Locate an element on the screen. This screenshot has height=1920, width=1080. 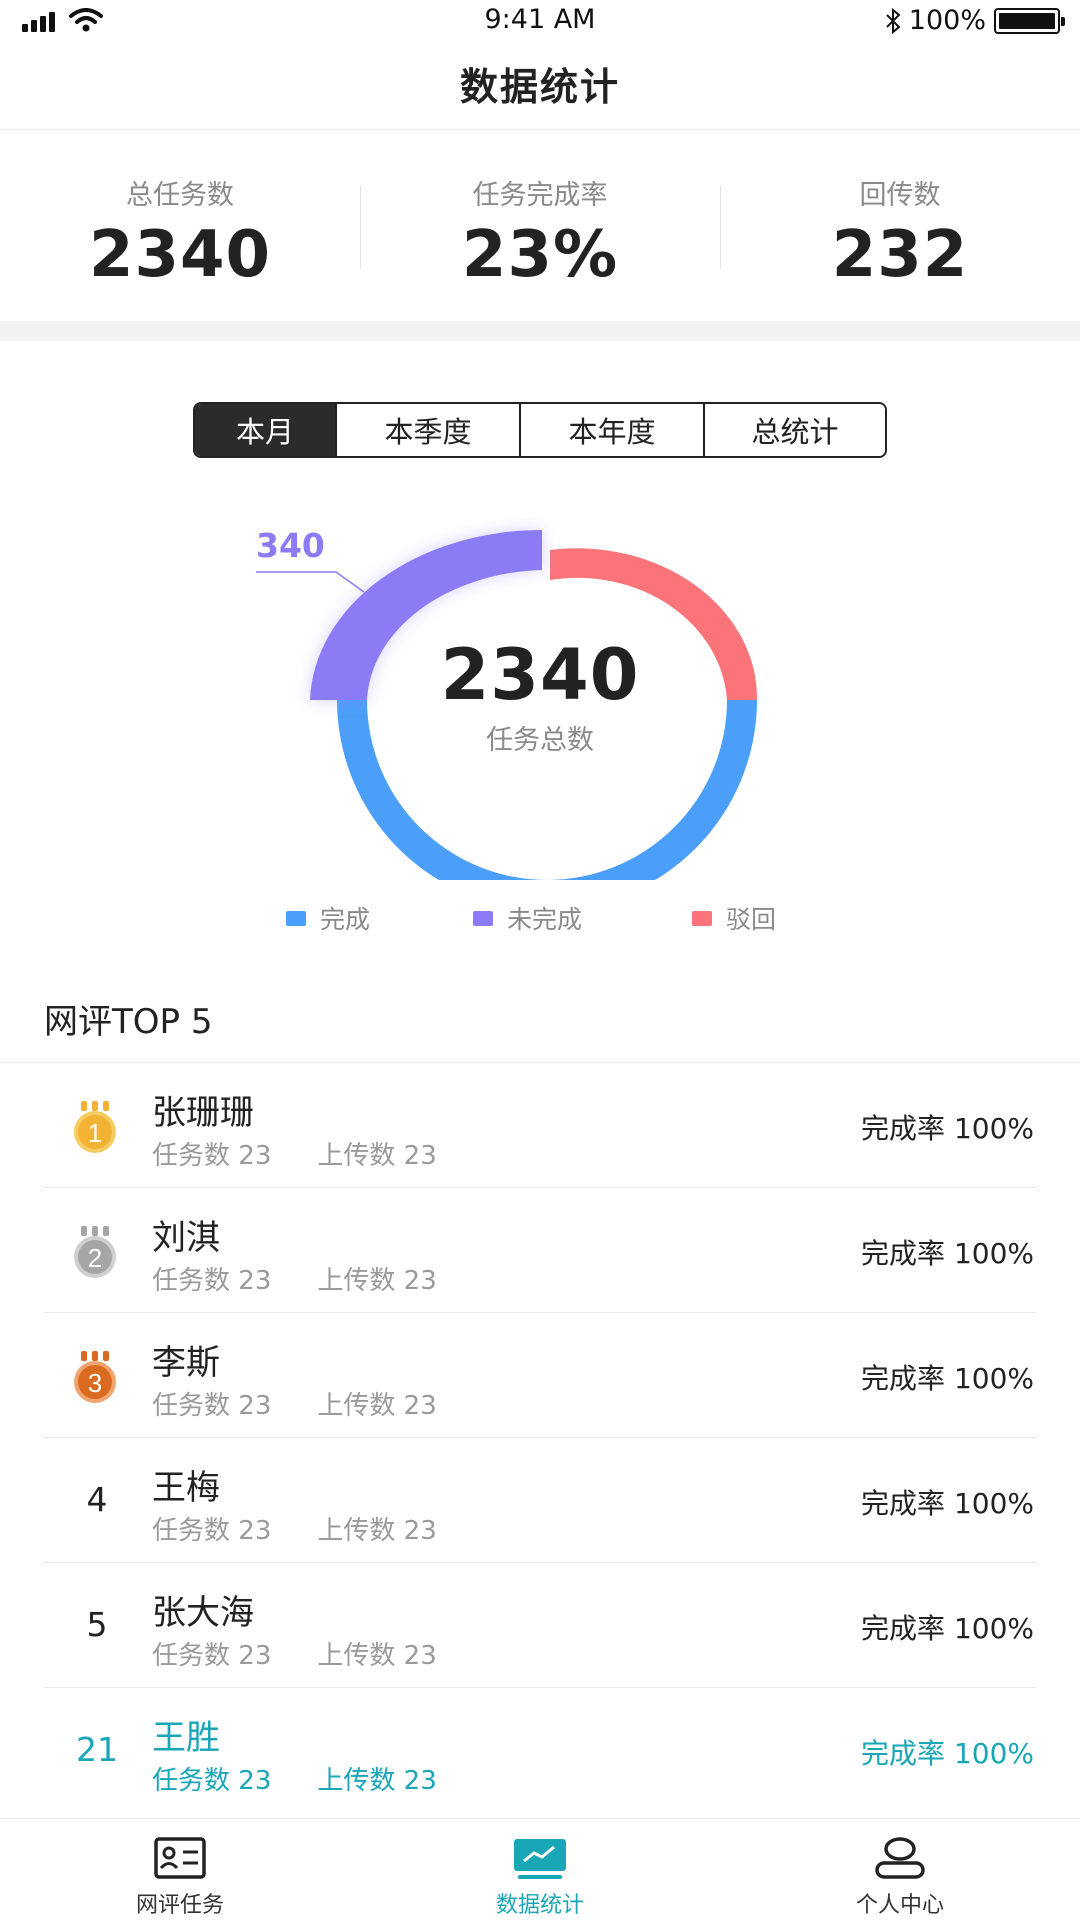
tabbar-item-profile: 个人中心 is located at coordinates (900, 1869).